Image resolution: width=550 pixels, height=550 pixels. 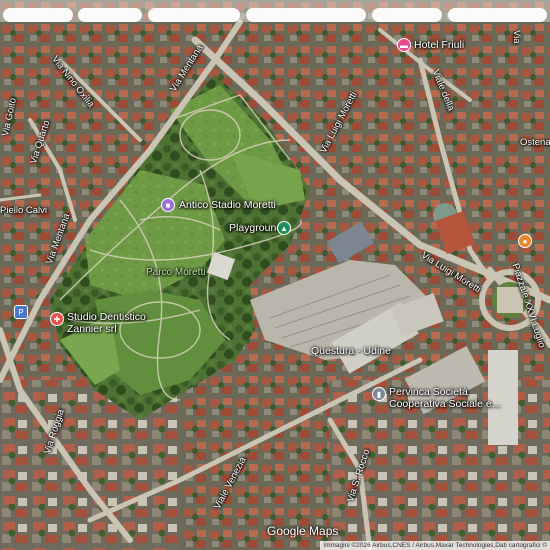 What do you see at coordinates (106, 323) in the screenshot?
I see `studio-dentistico-label: Studio Dentistico Zannier srl` at bounding box center [106, 323].